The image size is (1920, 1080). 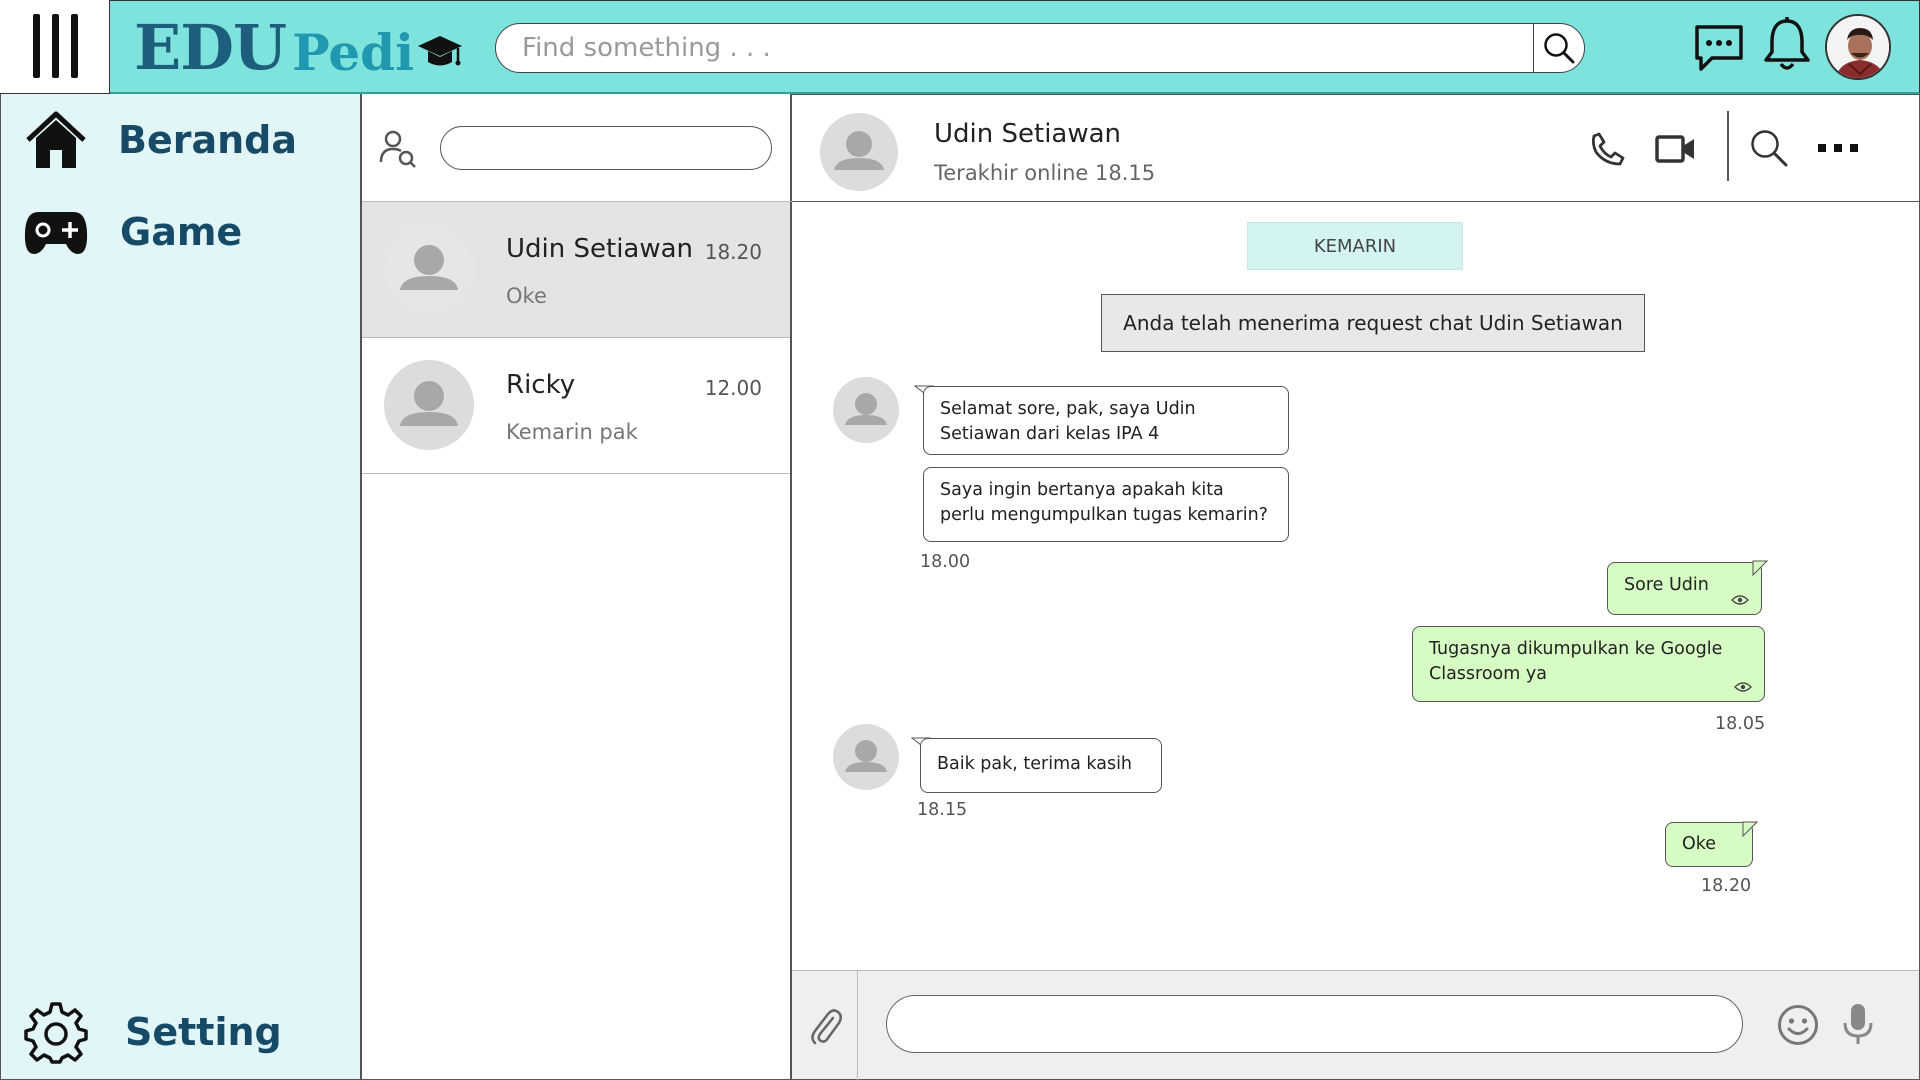 I want to click on message-text: Oke, so click(x=1699, y=844).